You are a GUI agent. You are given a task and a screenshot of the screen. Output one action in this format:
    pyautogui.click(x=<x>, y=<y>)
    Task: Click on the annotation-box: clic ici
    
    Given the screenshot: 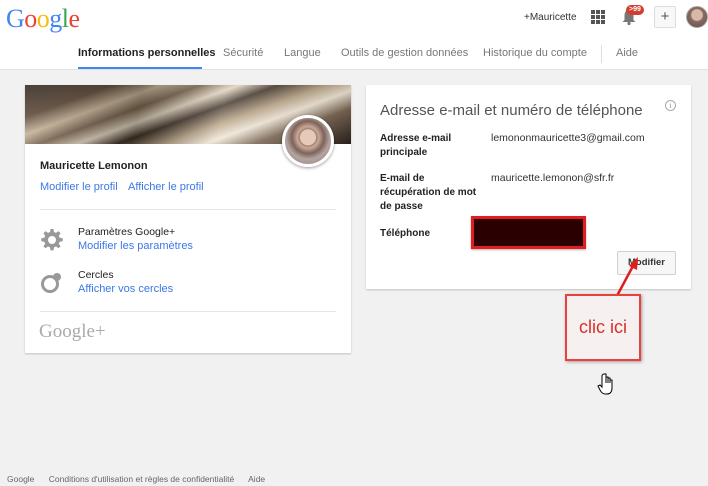 What is the action you would take?
    pyautogui.click(x=603, y=327)
    